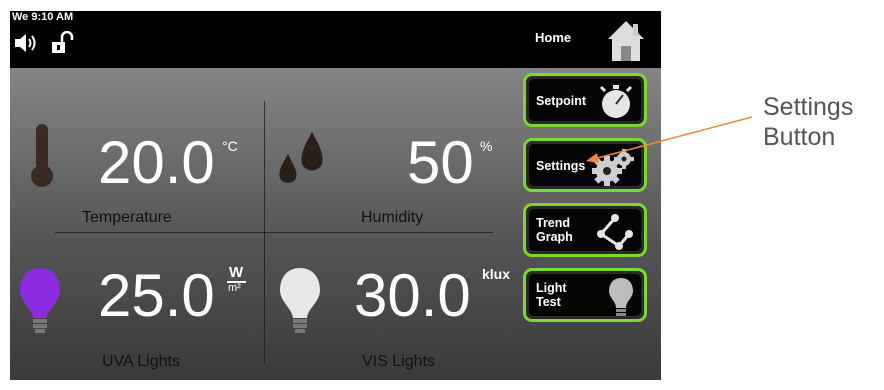 The image size is (884, 390). Describe the element at coordinates (808, 107) in the screenshot. I see `annotation-line1: Settings` at that location.